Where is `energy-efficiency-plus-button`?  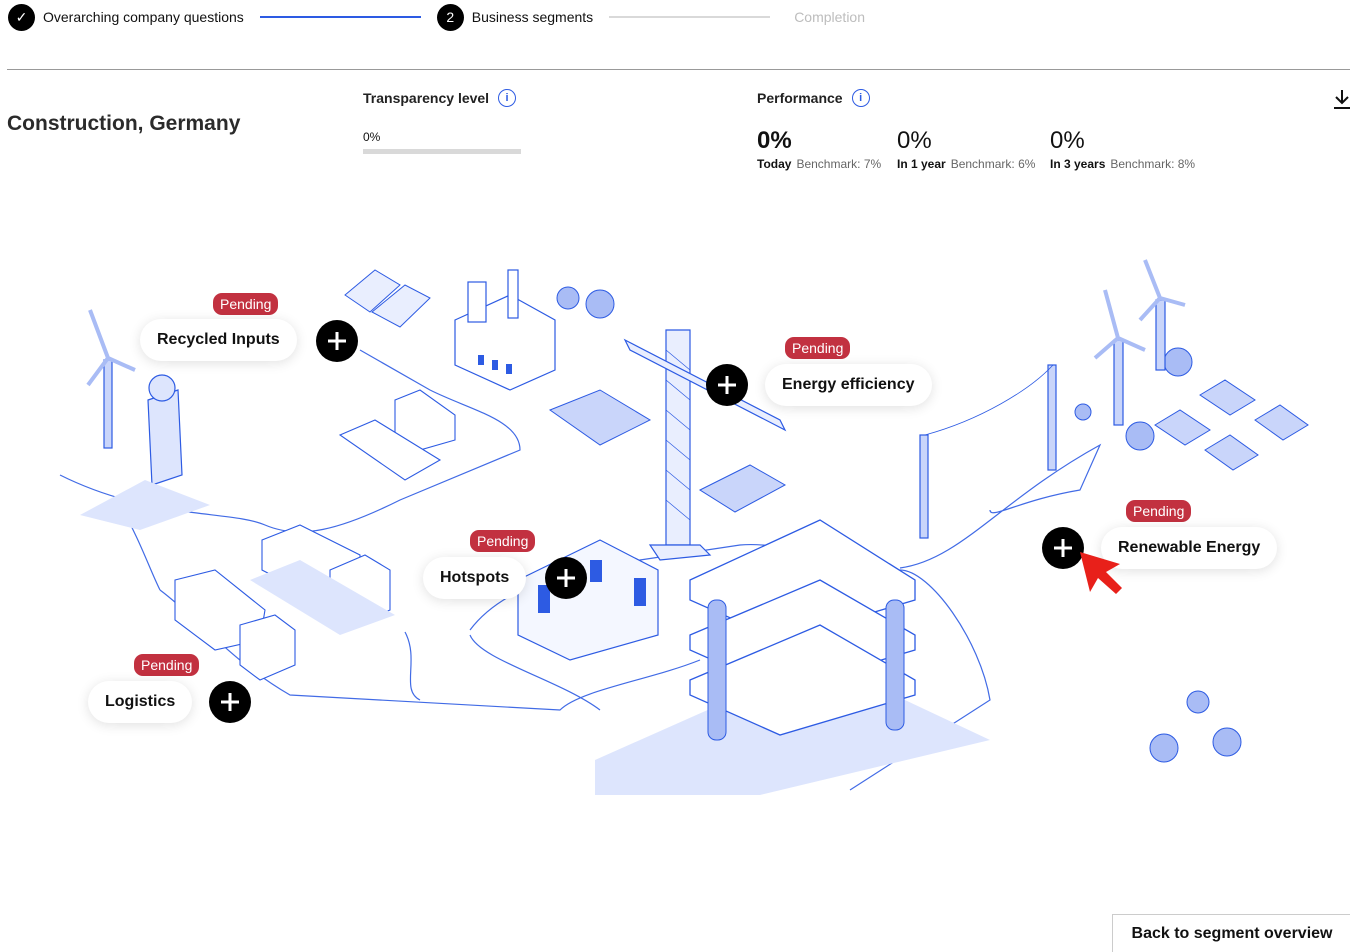
energy-efficiency-plus-button is located at coordinates (727, 385).